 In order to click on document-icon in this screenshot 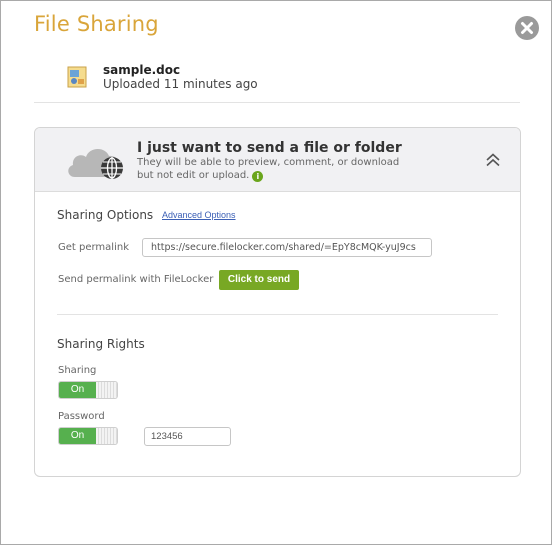, I will do `click(77, 77)`.